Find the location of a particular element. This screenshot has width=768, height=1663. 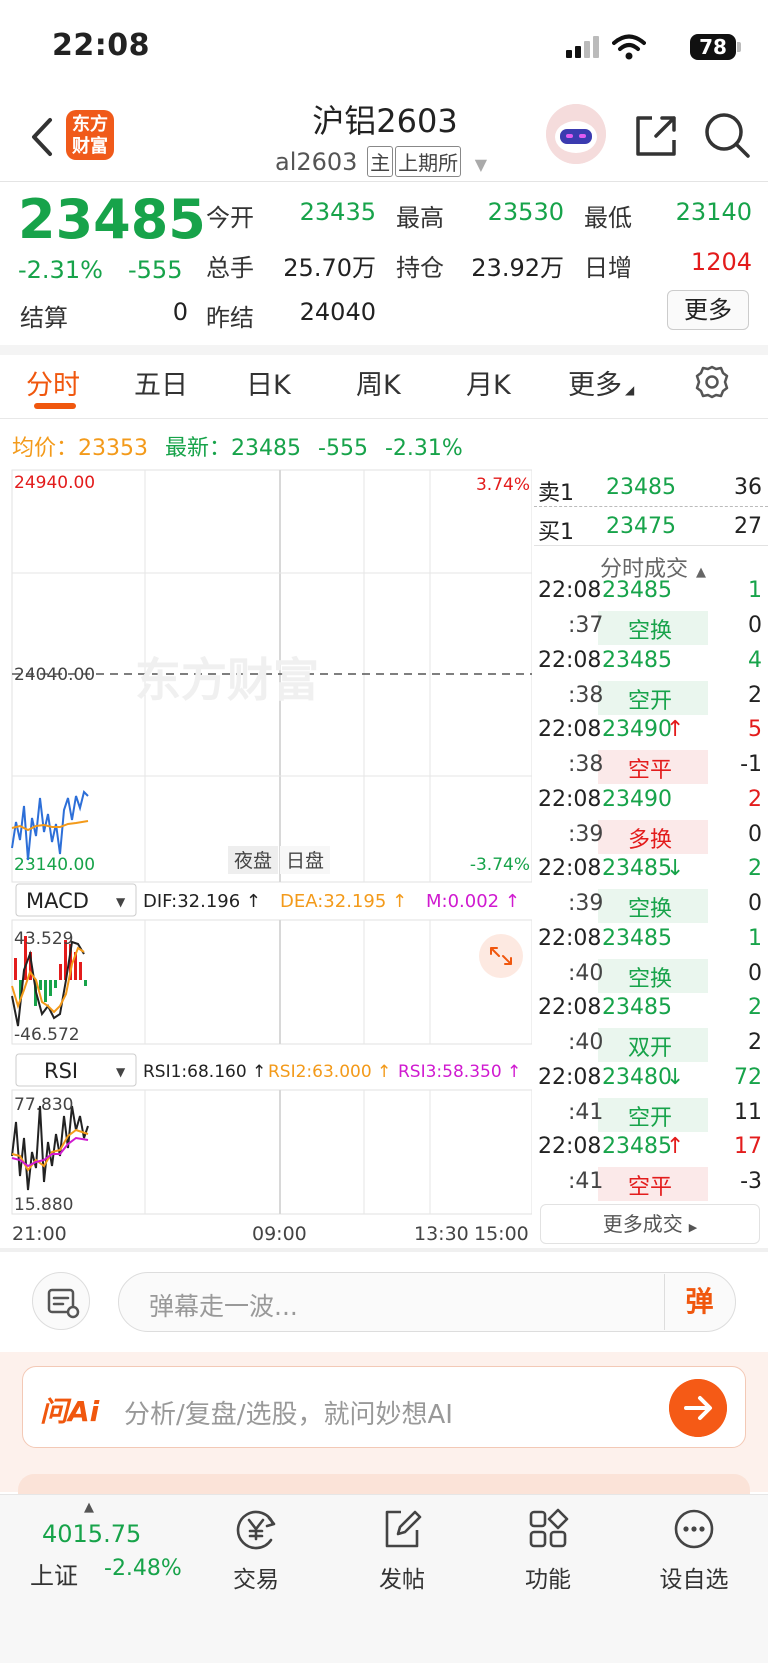

pct-top-label: 3.74% is located at coordinates (503, 485).